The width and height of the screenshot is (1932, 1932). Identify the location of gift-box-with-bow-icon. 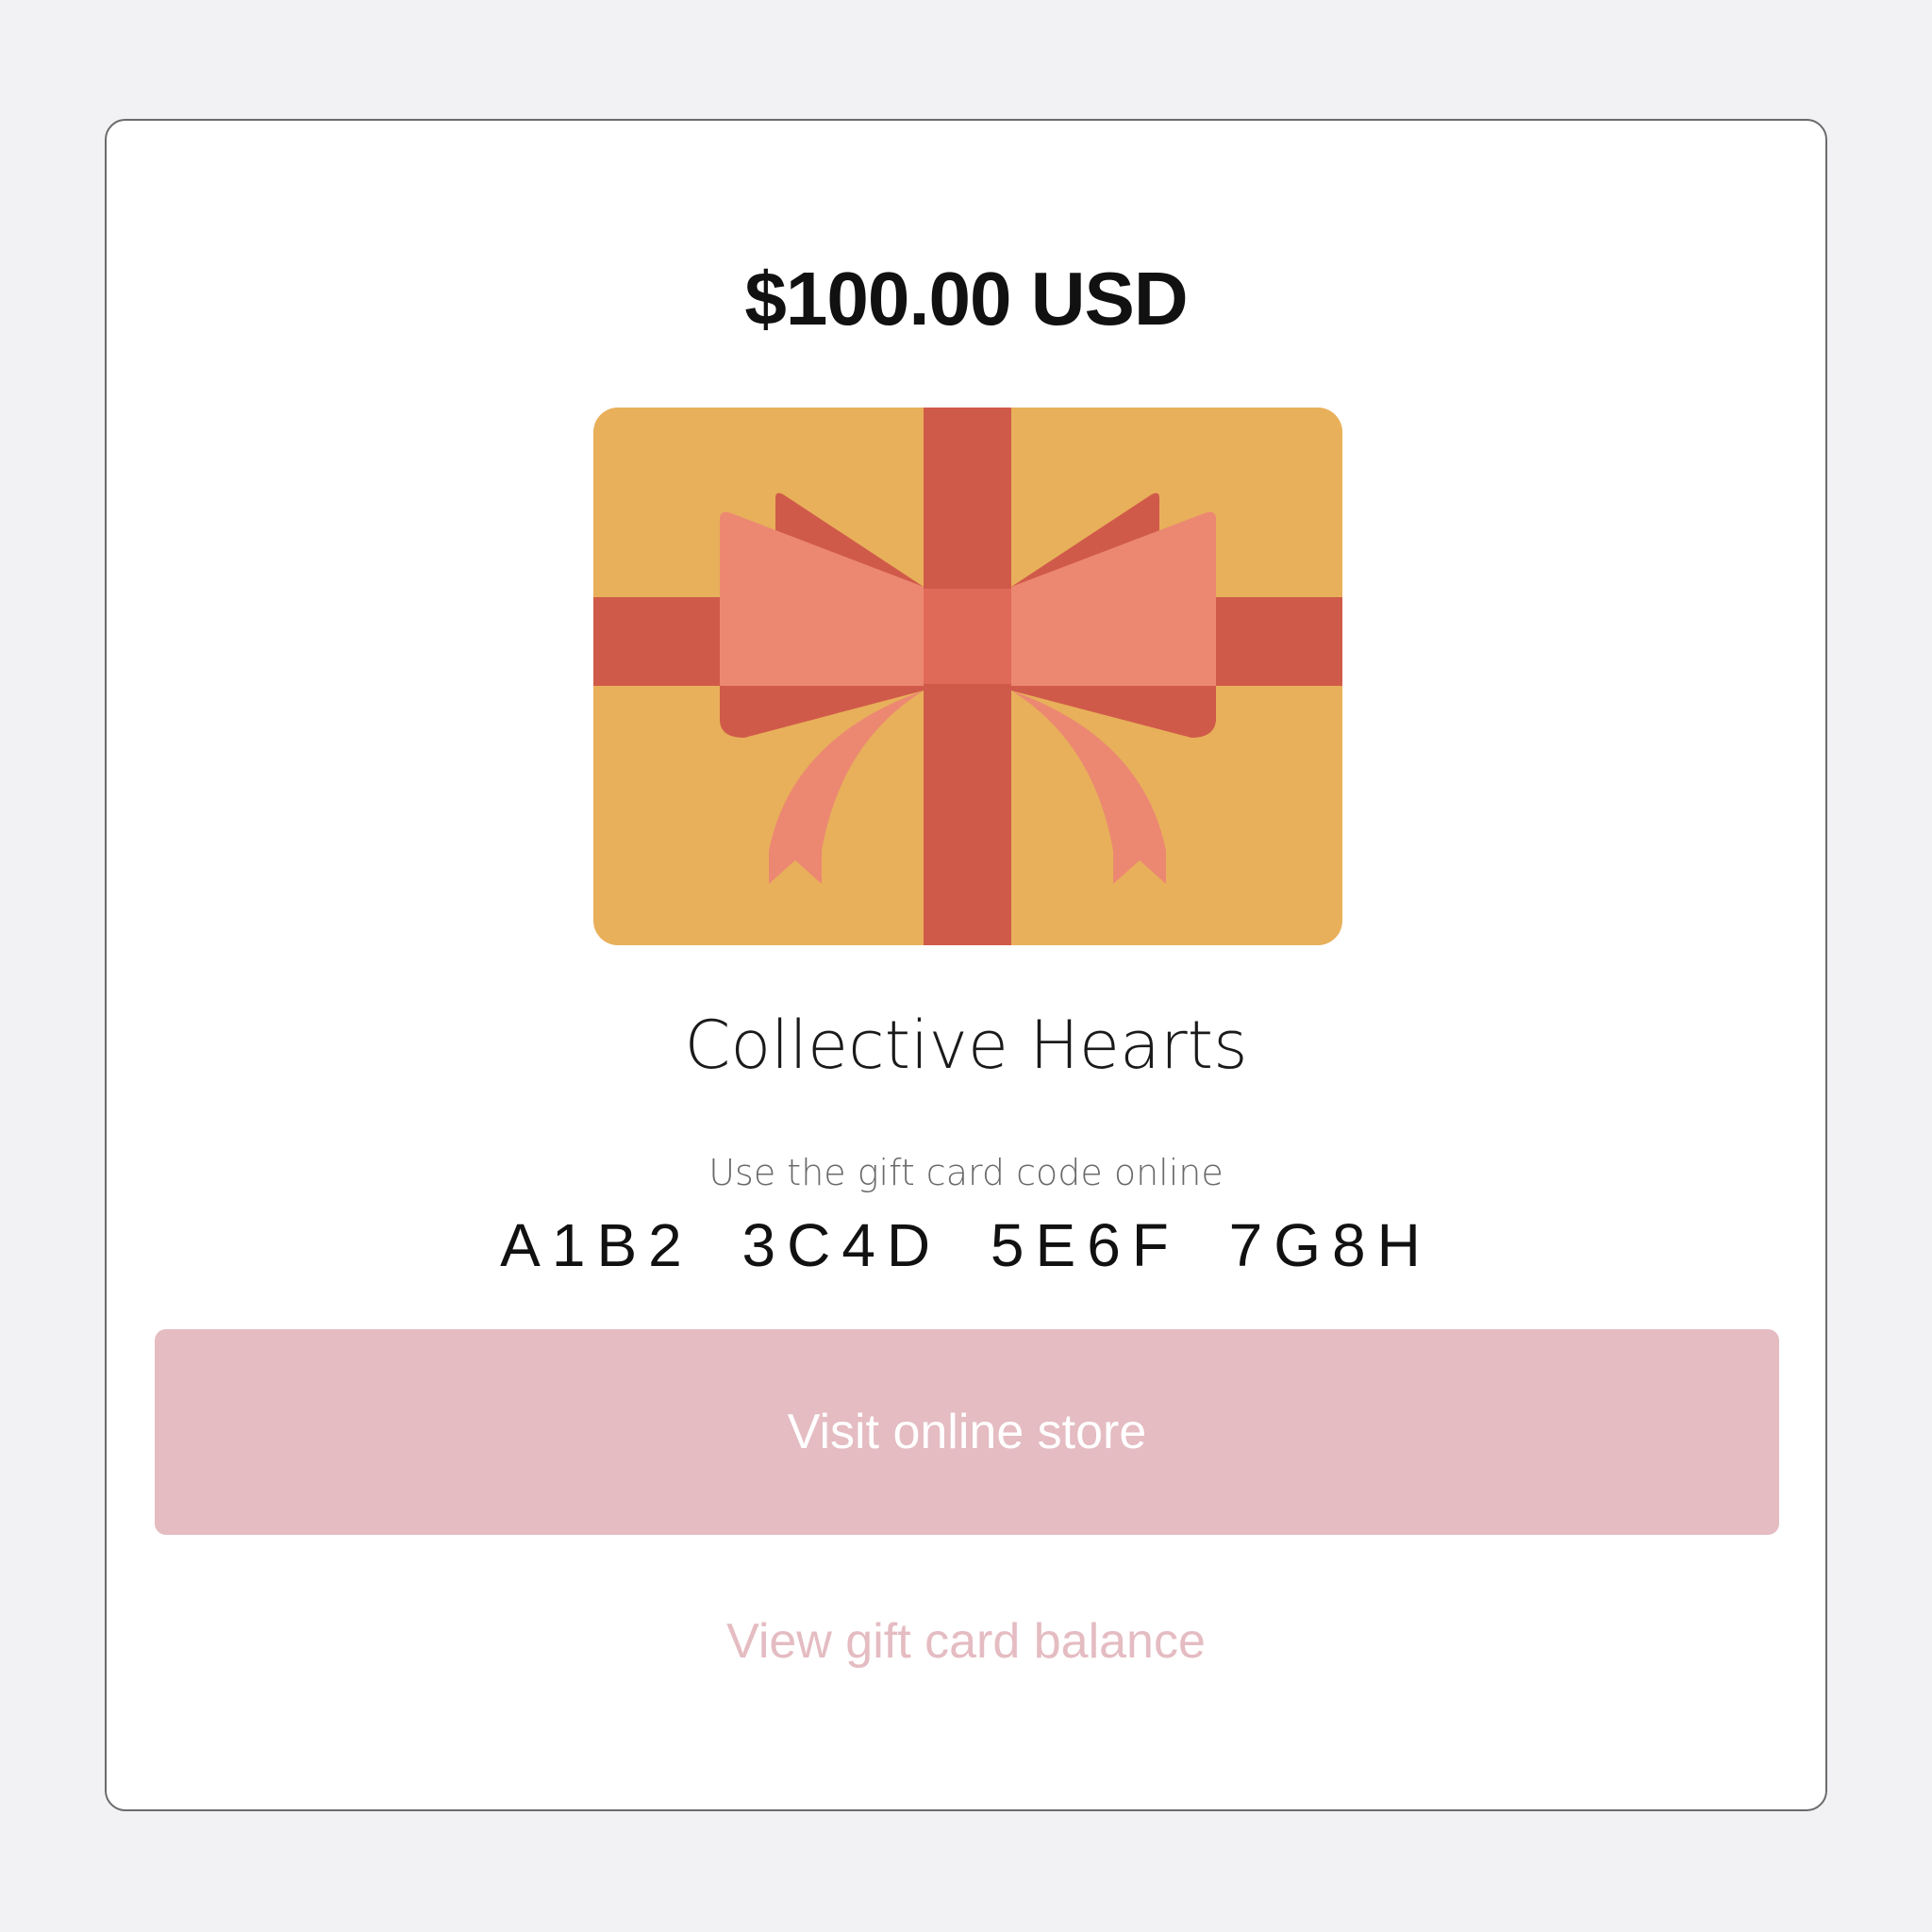
(967, 676).